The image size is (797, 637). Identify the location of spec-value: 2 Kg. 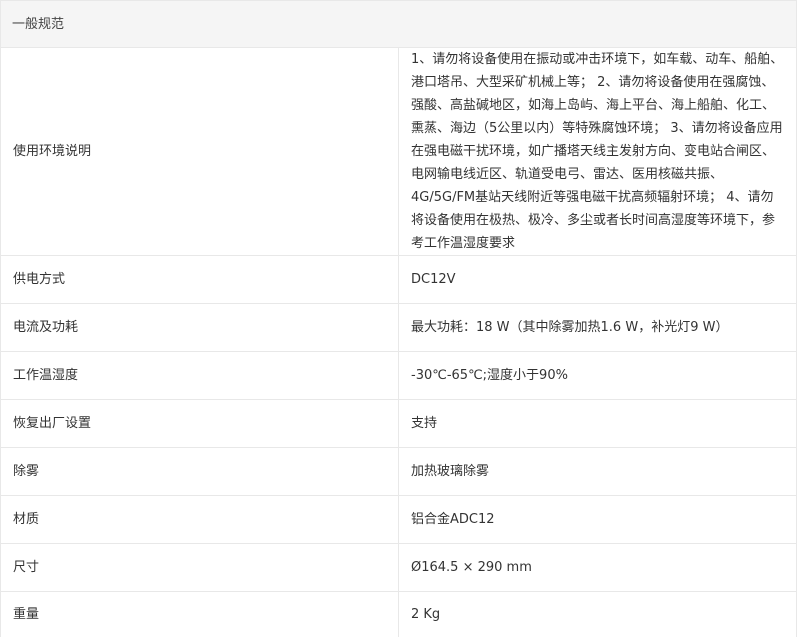
(598, 614).